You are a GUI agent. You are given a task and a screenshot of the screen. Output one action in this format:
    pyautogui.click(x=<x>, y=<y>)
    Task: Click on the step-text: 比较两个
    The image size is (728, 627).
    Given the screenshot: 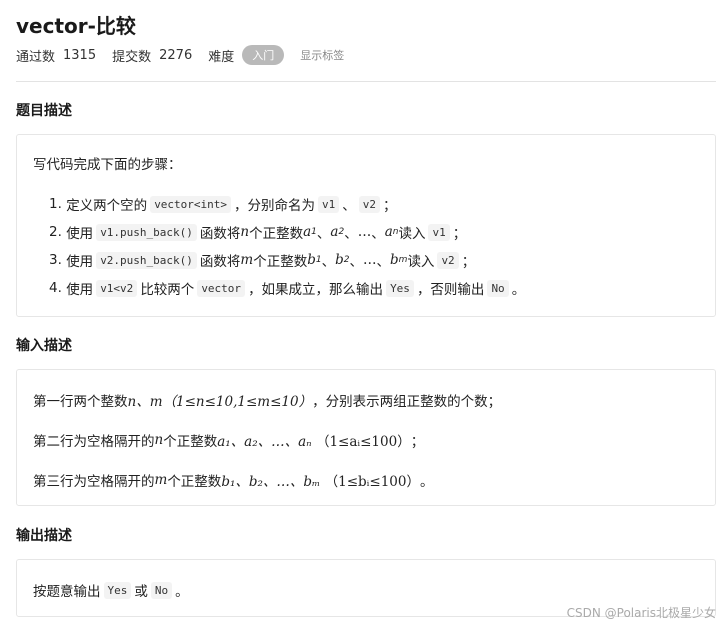 What is the action you would take?
    pyautogui.click(x=167, y=290)
    